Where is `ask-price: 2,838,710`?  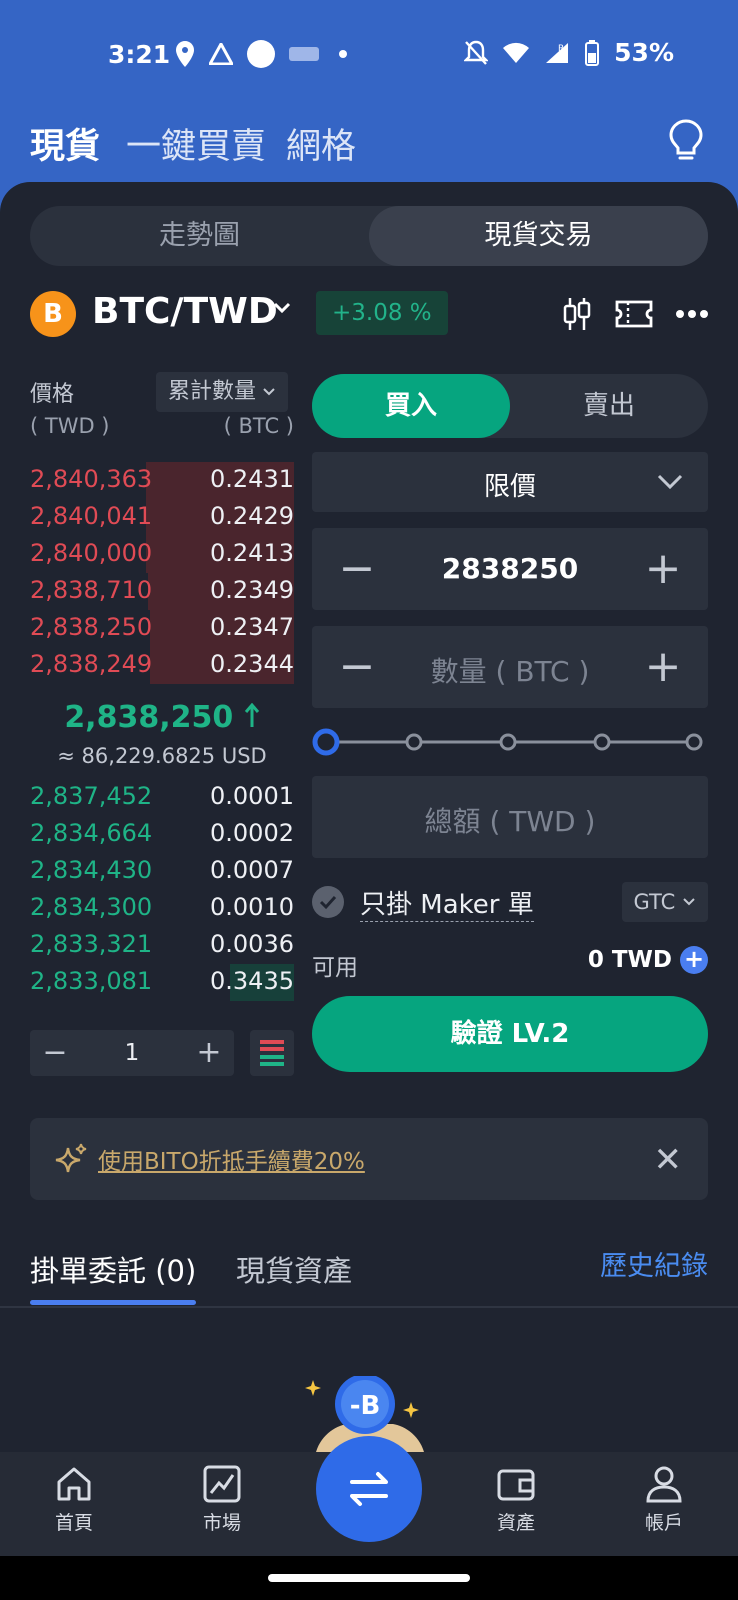
ask-price: 2,838,710 is located at coordinates (91, 590).